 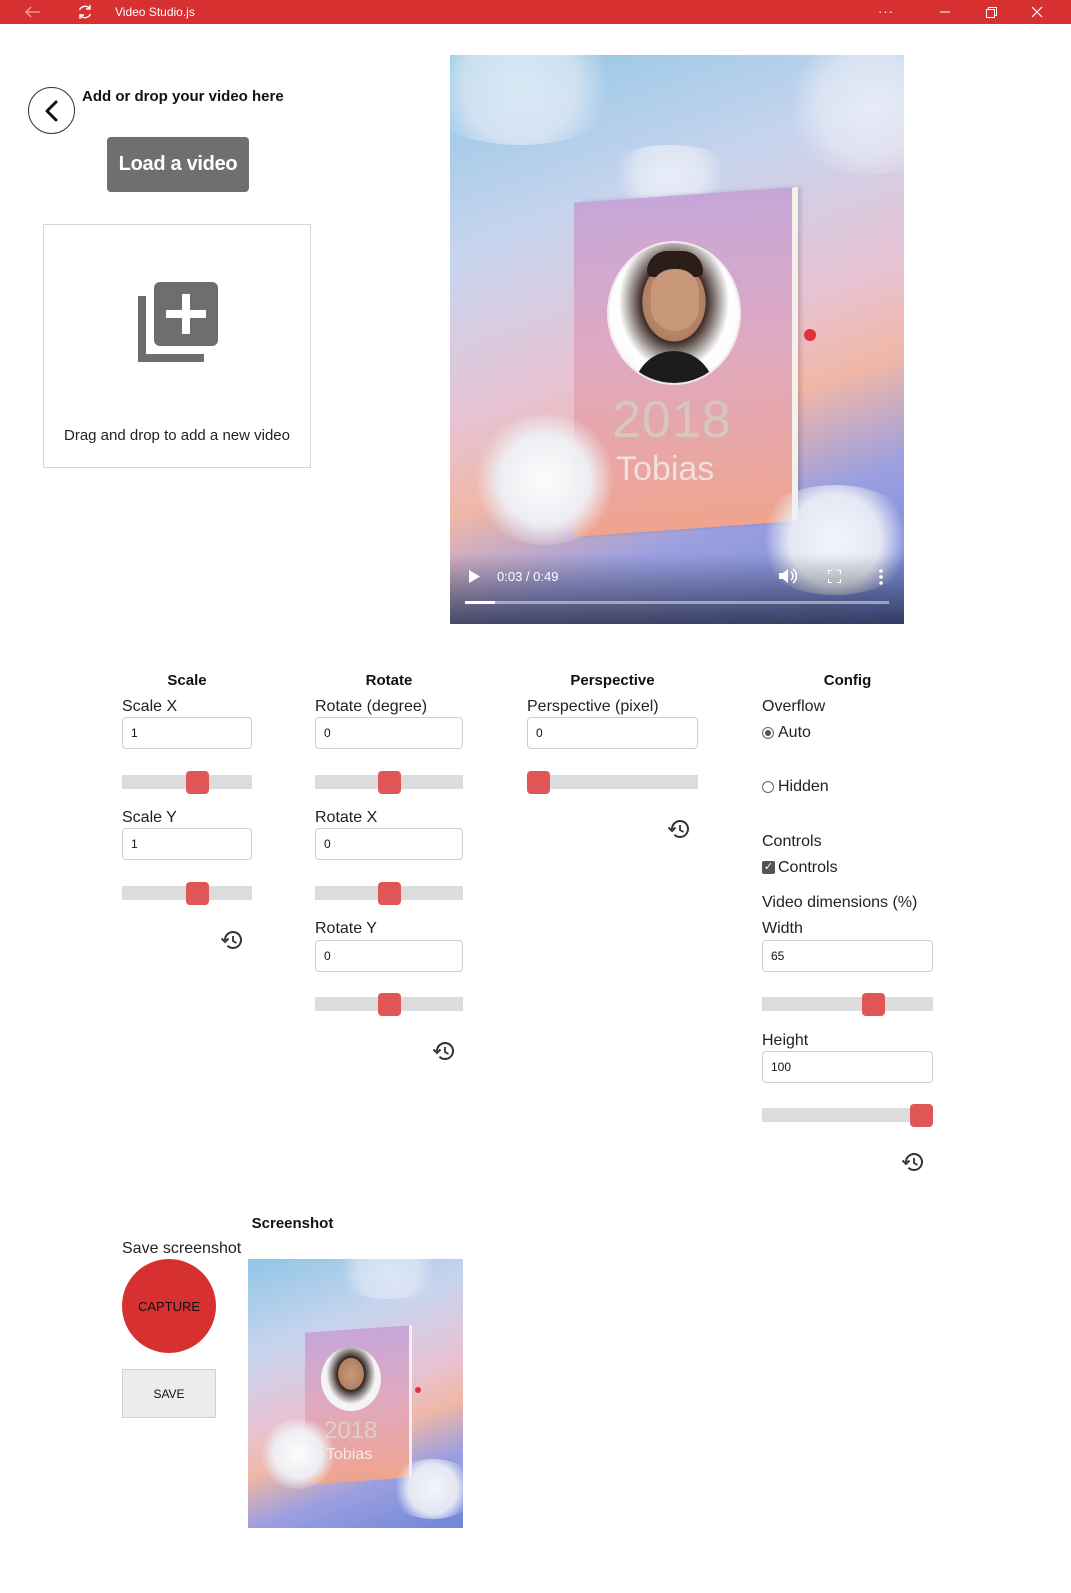 What do you see at coordinates (232, 940) in the screenshot?
I see `scale-reset-icon` at bounding box center [232, 940].